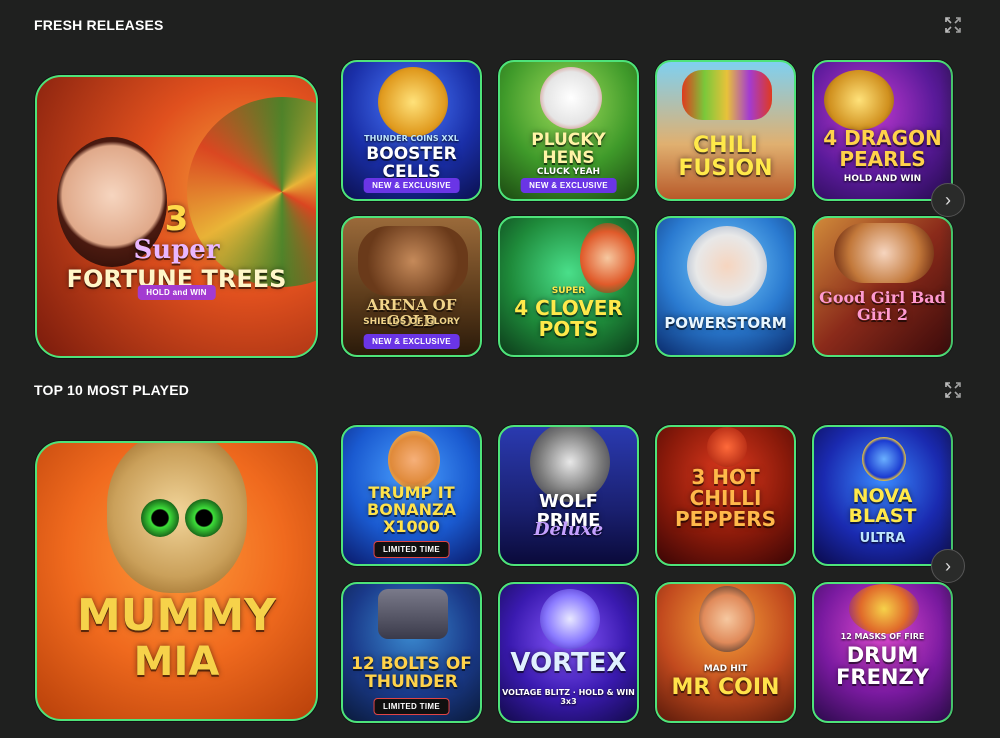 The height and width of the screenshot is (738, 1000). I want to click on game-subtitle: THUNDER COINS XXL, so click(411, 138).